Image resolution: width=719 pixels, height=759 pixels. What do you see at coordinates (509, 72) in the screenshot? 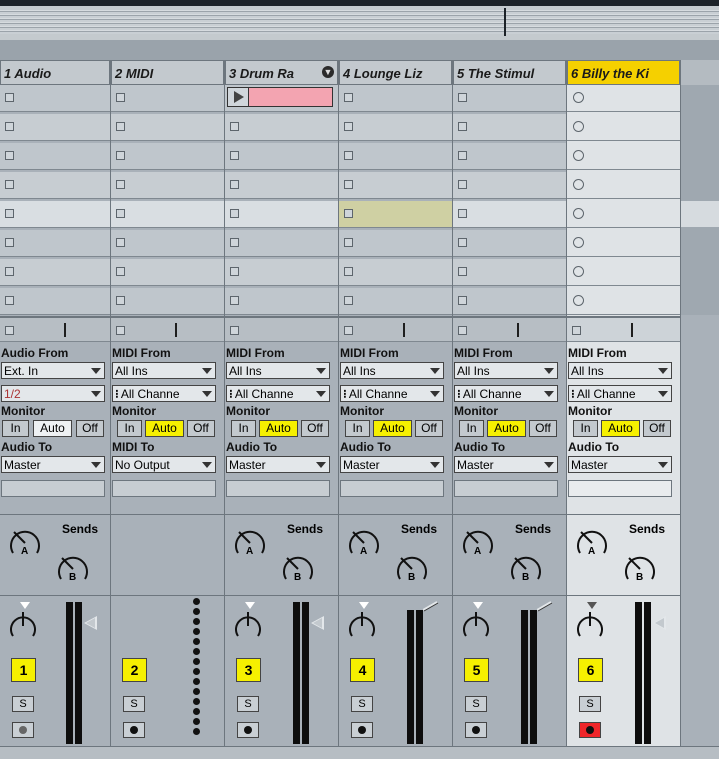
I see `track-title: 5 The Stimul` at bounding box center [509, 72].